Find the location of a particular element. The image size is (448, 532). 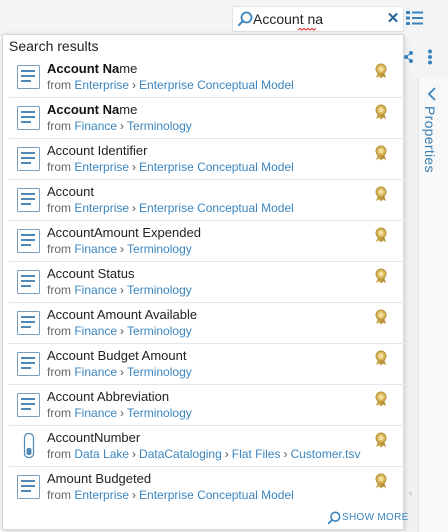

clear-search-button: ✕ is located at coordinates (393, 19).